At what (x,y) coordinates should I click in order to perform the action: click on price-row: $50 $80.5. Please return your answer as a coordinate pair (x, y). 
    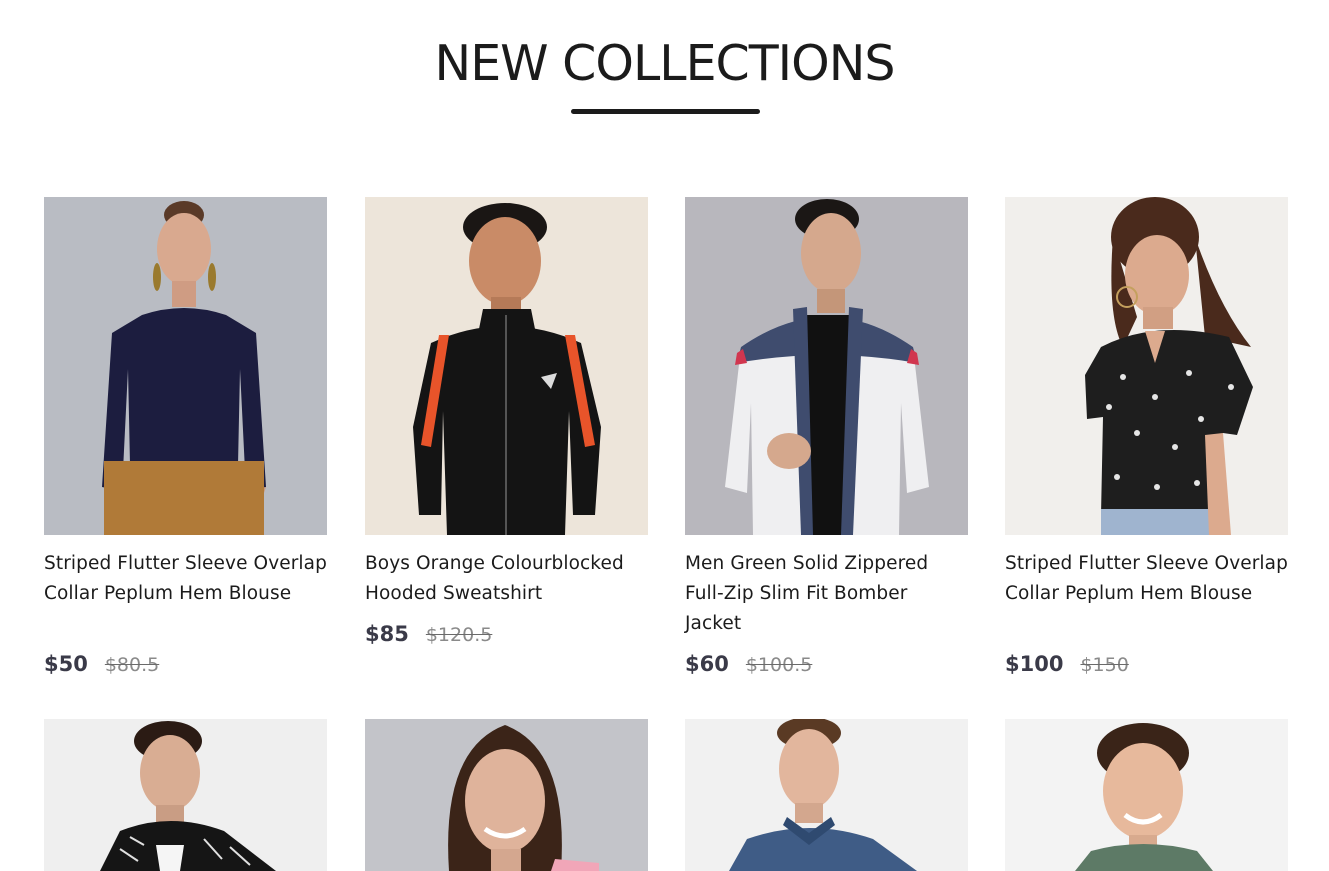
    Looking at the image, I should click on (101, 664).